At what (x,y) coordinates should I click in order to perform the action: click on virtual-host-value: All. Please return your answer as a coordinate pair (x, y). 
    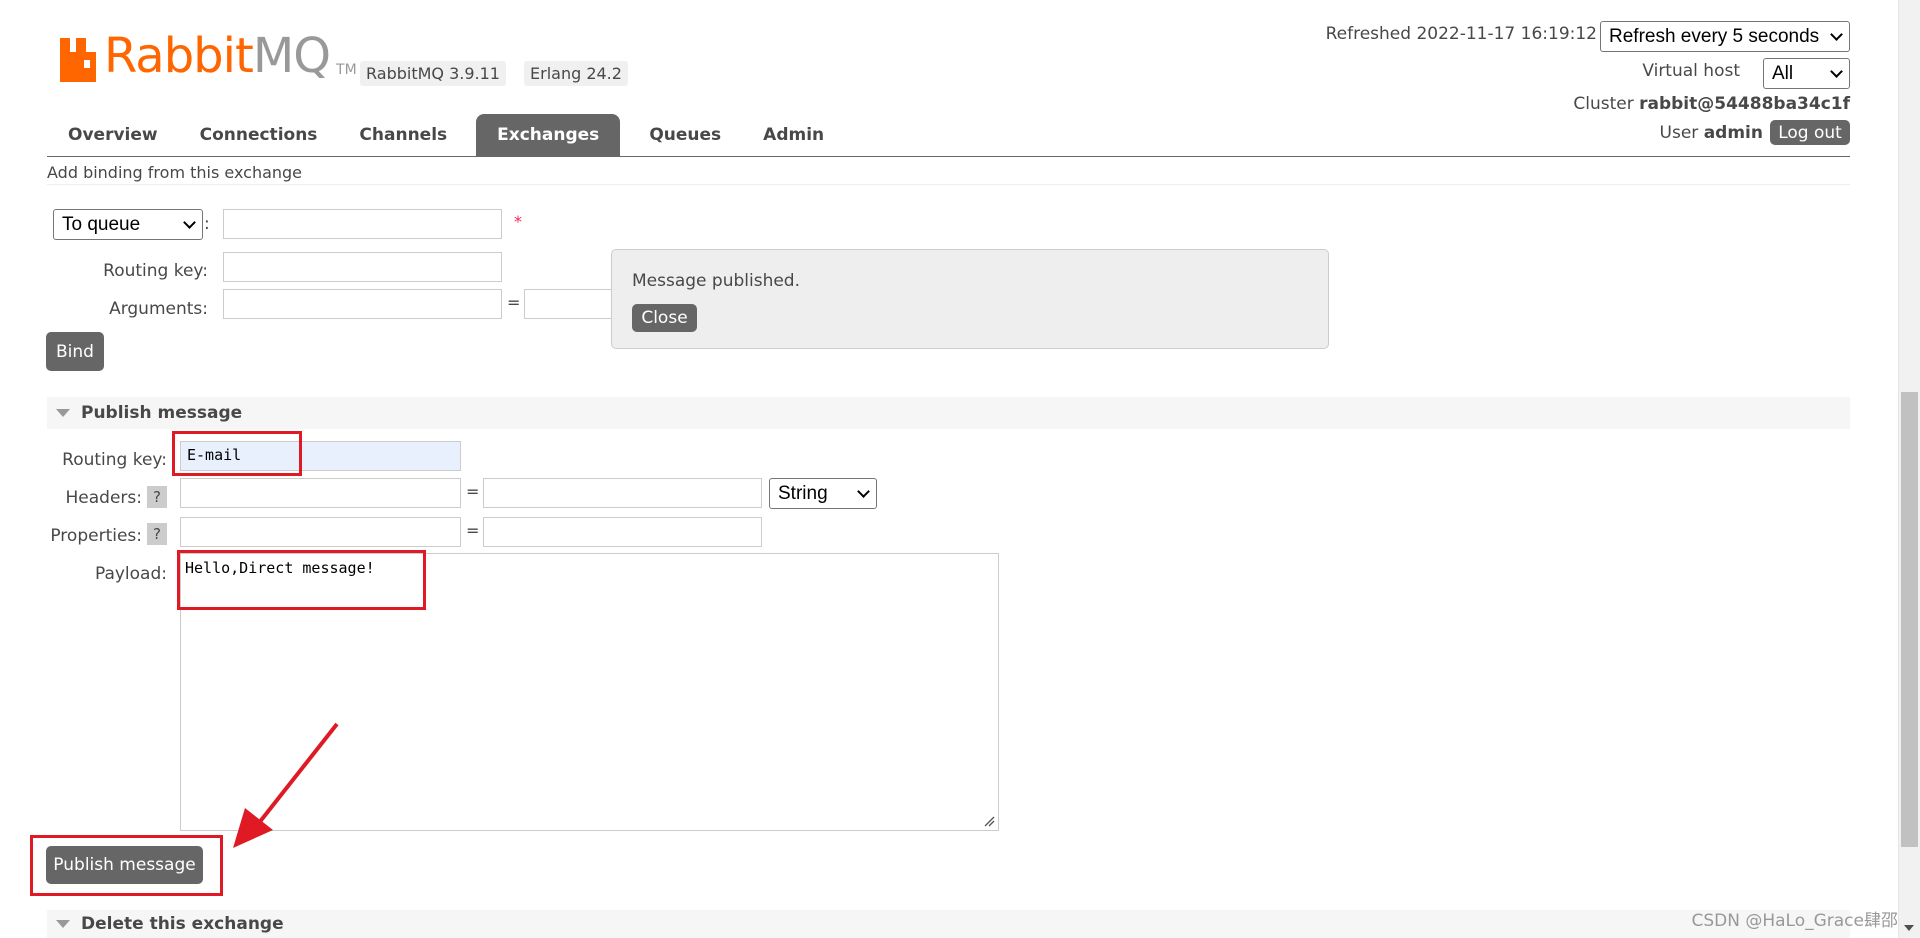
    Looking at the image, I should click on (1783, 73).